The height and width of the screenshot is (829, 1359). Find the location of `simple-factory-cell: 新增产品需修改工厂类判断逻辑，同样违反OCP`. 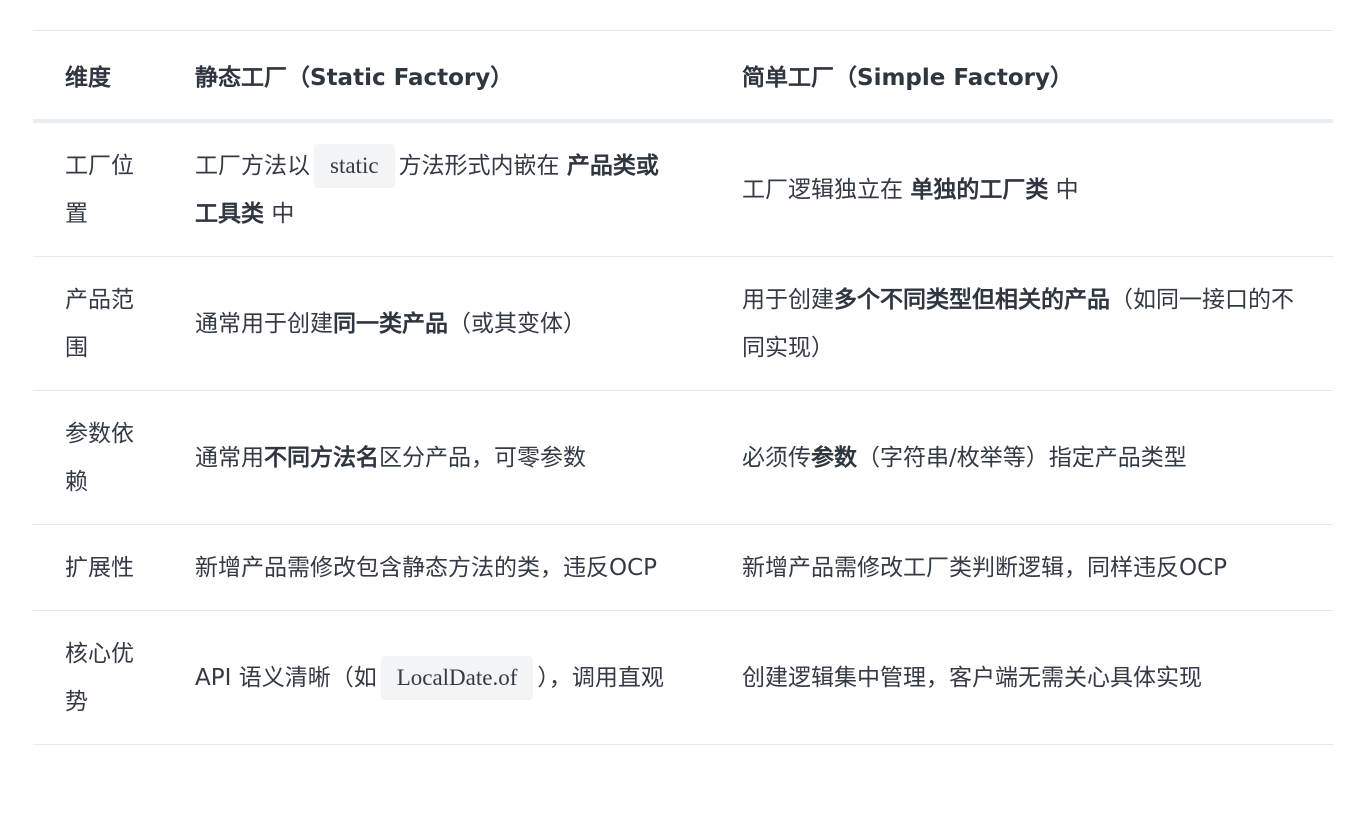

simple-factory-cell: 新增产品需修改工厂类判断逻辑，同样违反OCP is located at coordinates (1022, 568).